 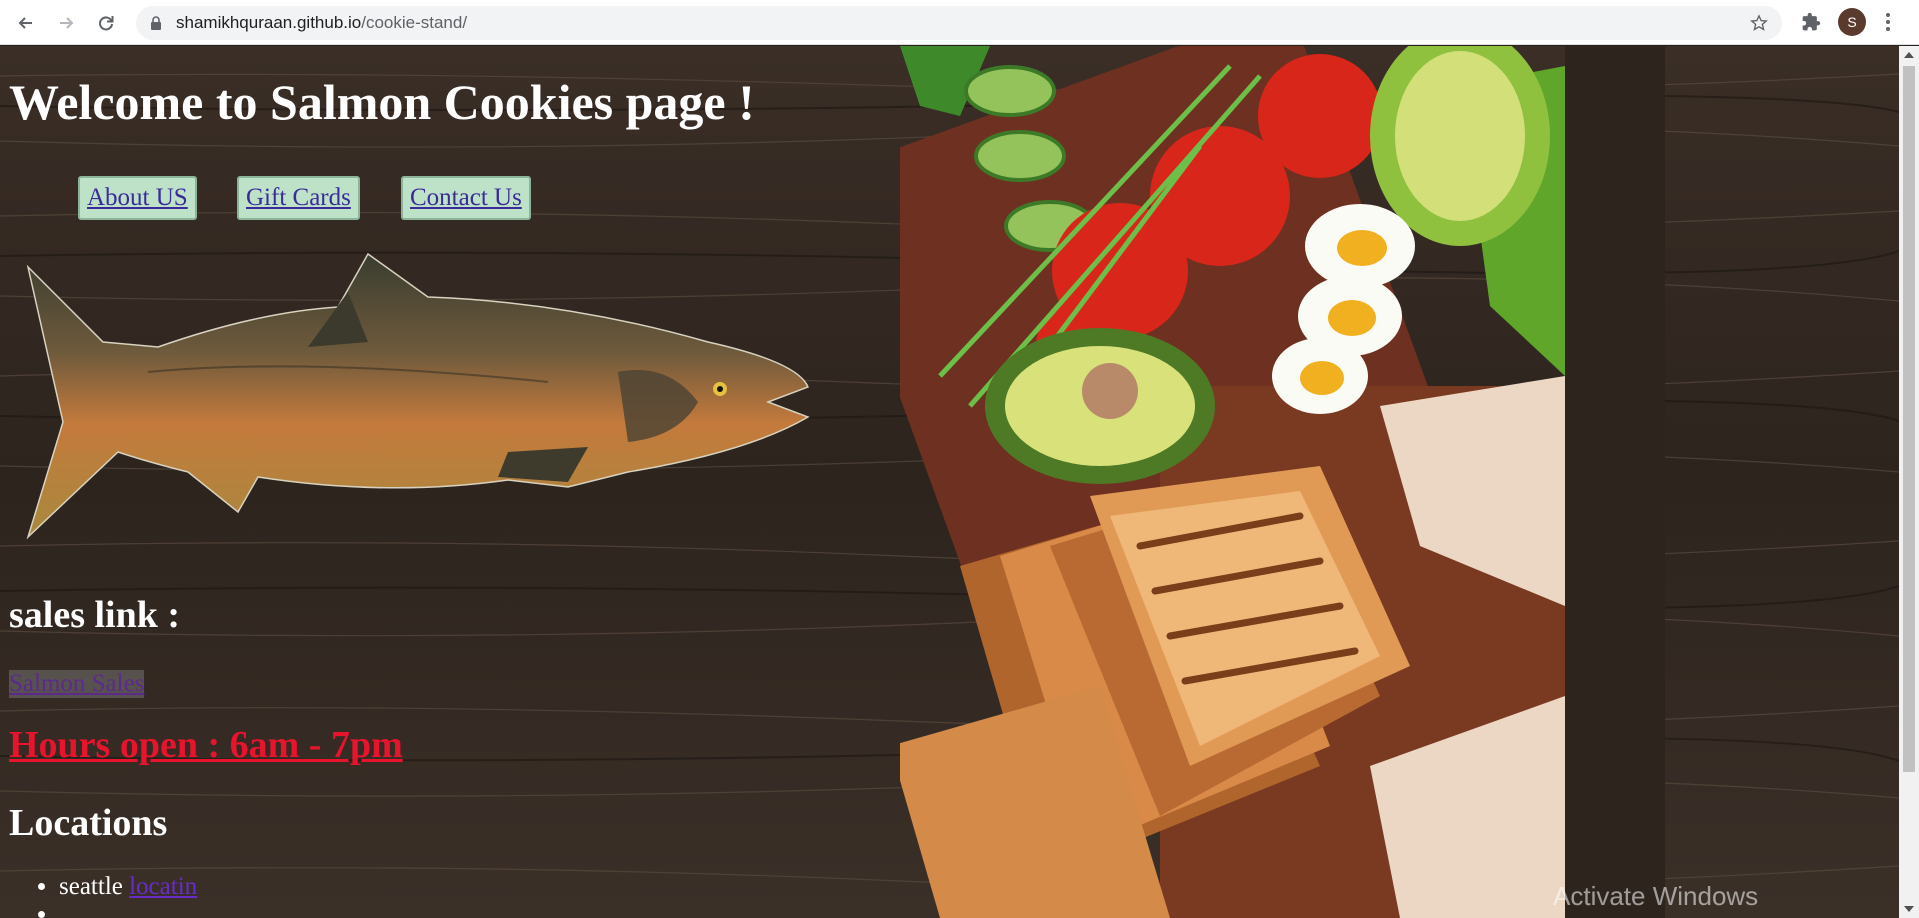 What do you see at coordinates (414, 22) in the screenshot?
I see `url-path: /cookie-stand/` at bounding box center [414, 22].